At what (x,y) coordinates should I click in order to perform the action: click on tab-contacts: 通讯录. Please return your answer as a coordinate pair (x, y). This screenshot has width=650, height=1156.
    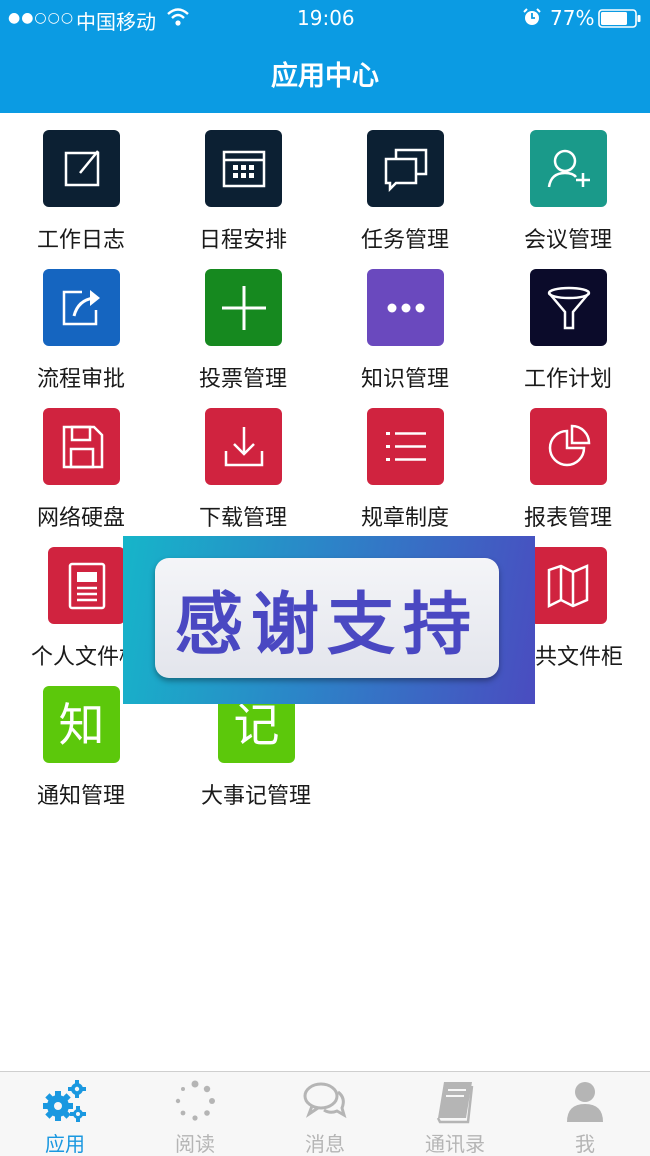
    Looking at the image, I should click on (455, 1114).